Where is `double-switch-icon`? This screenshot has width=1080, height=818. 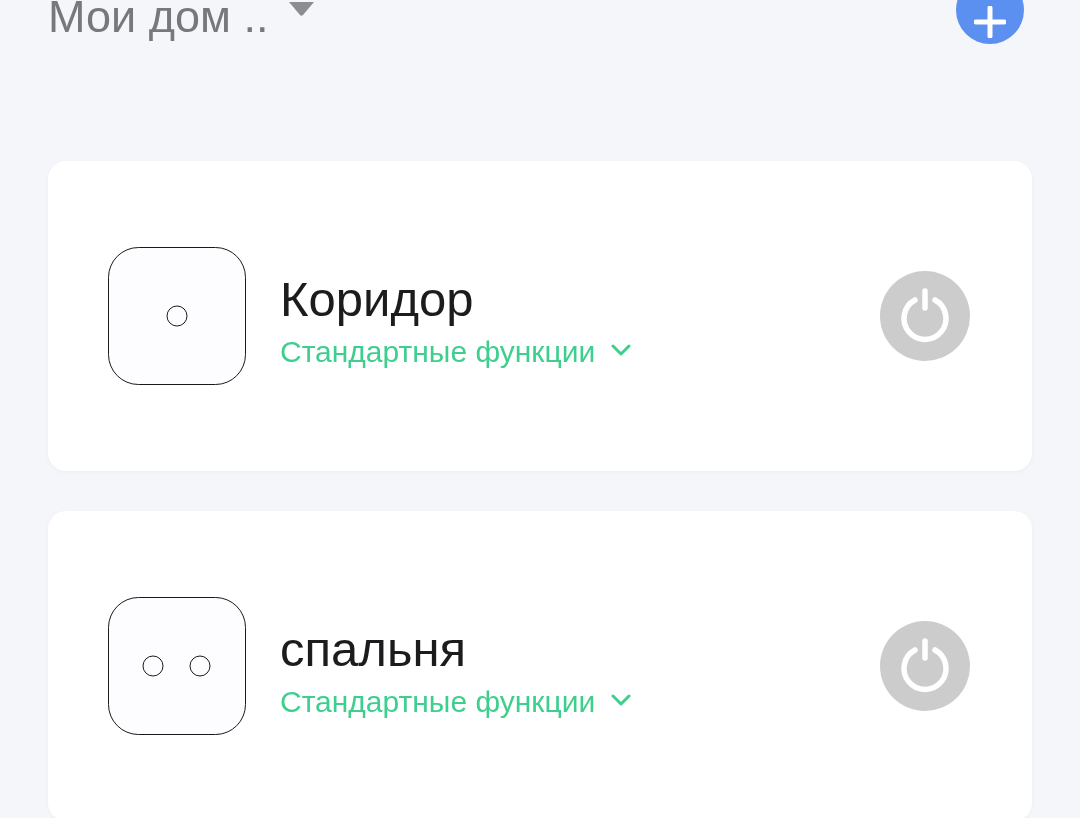 double-switch-icon is located at coordinates (177, 666).